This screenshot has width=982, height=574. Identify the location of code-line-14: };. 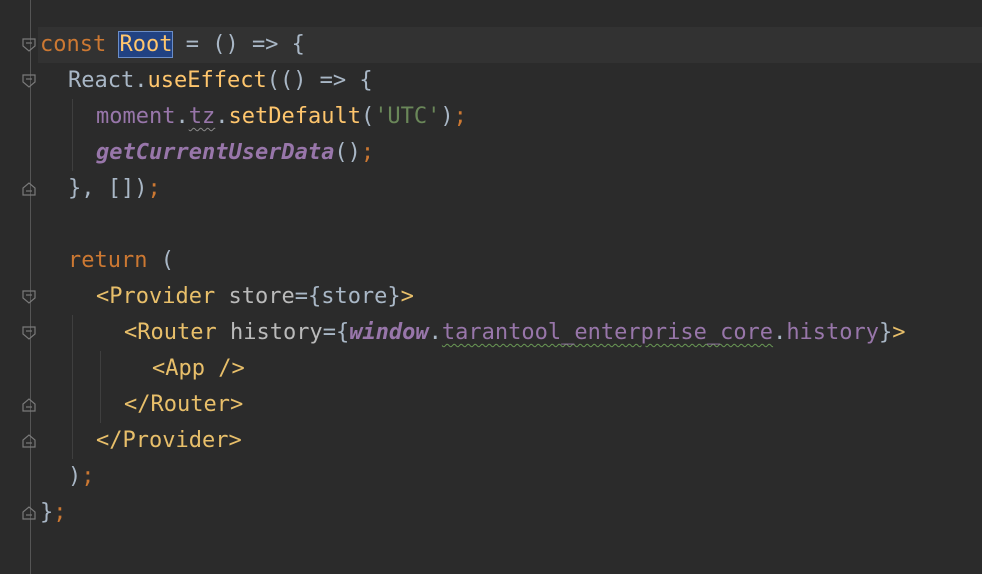
(53, 513).